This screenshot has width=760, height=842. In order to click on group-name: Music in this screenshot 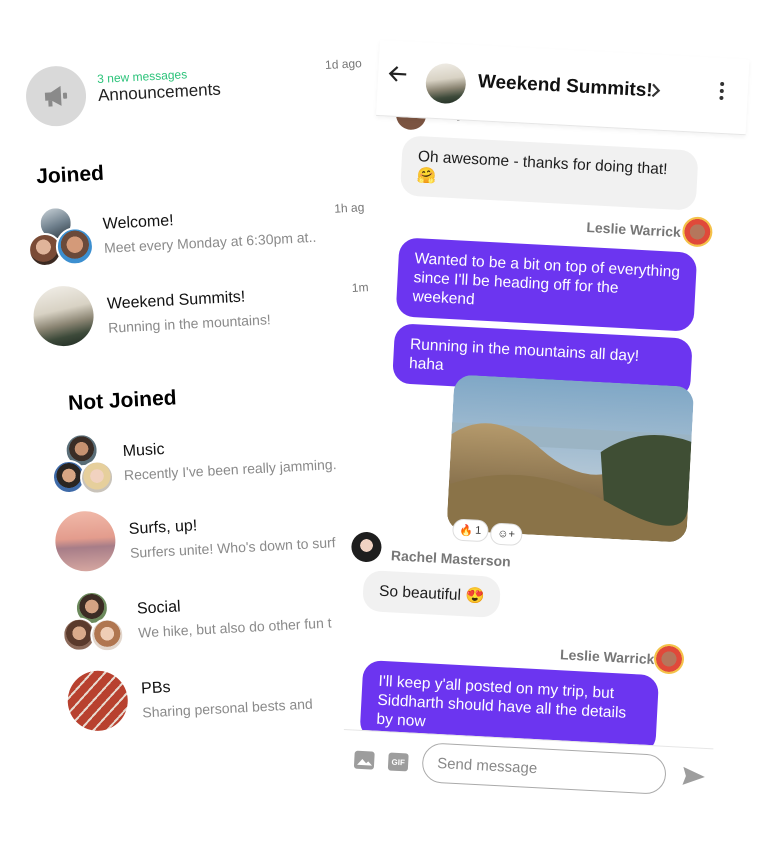, I will do `click(143, 450)`.